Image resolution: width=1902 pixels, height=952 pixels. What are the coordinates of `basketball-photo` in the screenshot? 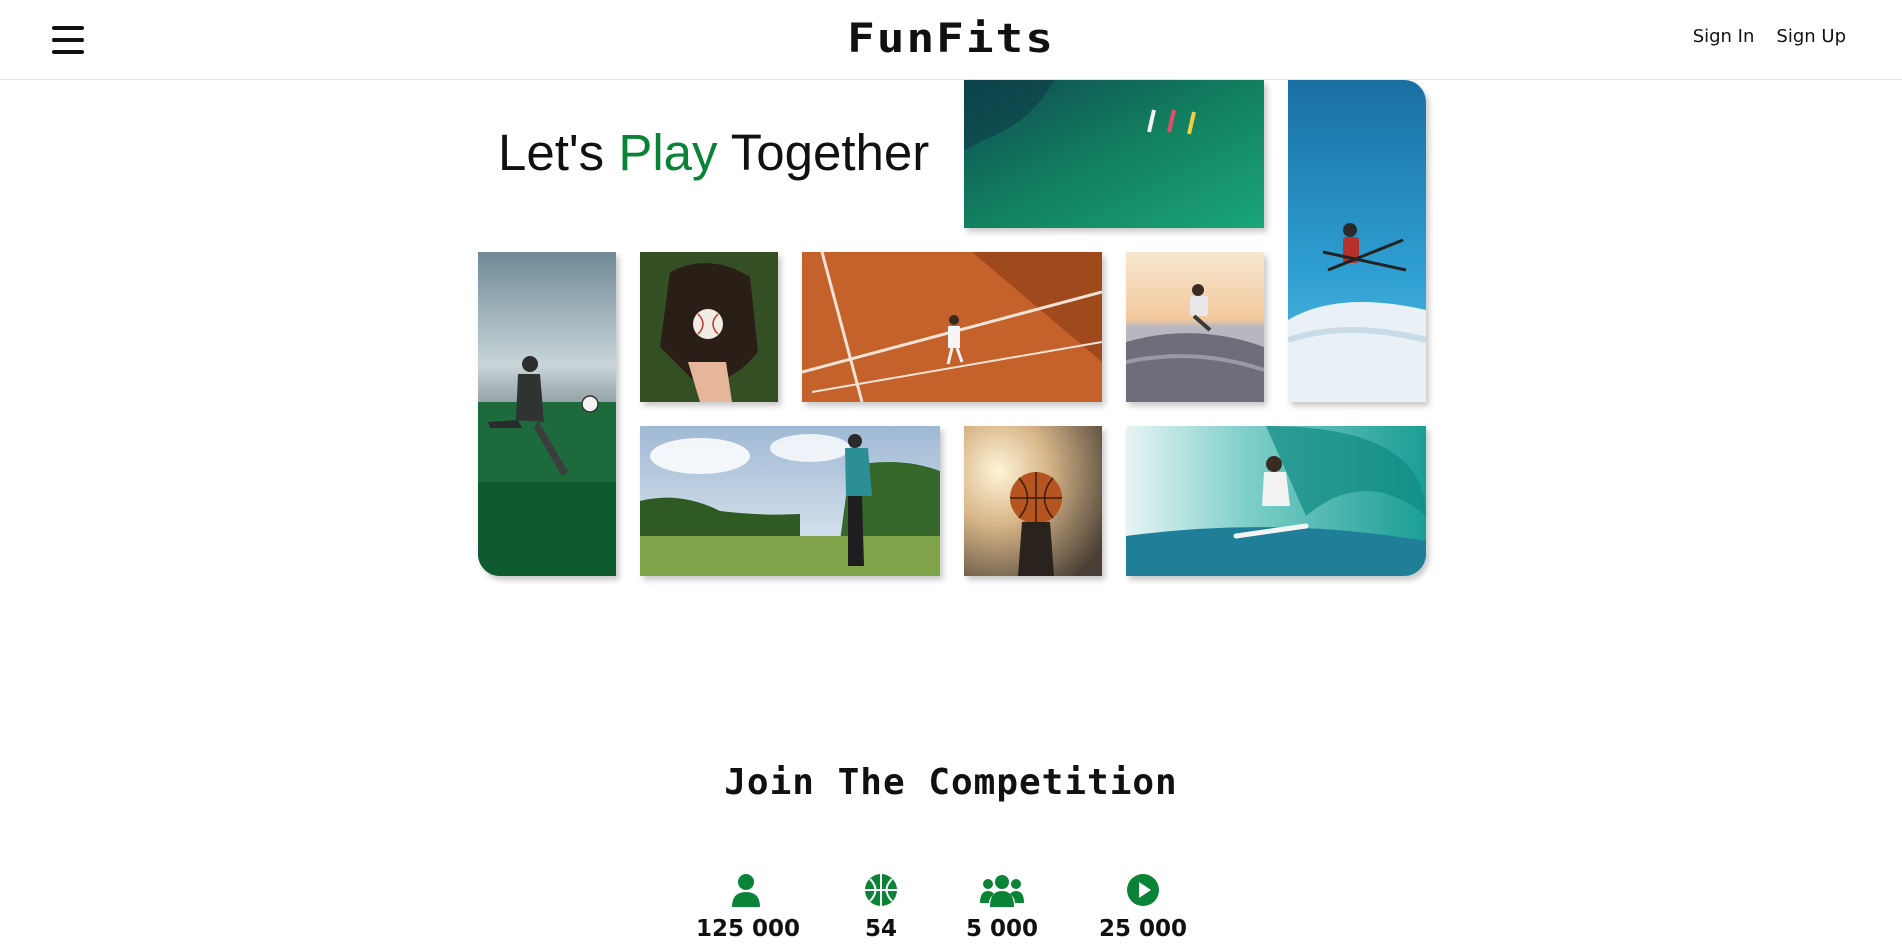 It's located at (1033, 501).